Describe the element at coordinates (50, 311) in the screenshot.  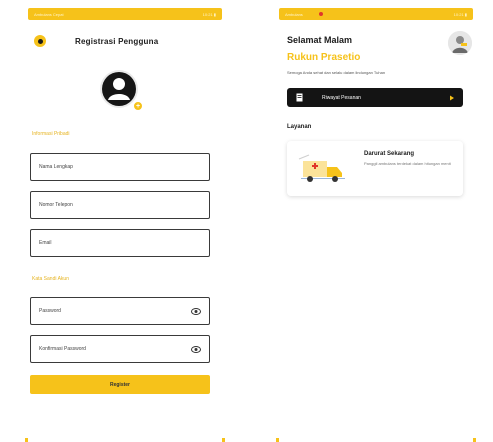
I see `password-placeholder: Password` at that location.